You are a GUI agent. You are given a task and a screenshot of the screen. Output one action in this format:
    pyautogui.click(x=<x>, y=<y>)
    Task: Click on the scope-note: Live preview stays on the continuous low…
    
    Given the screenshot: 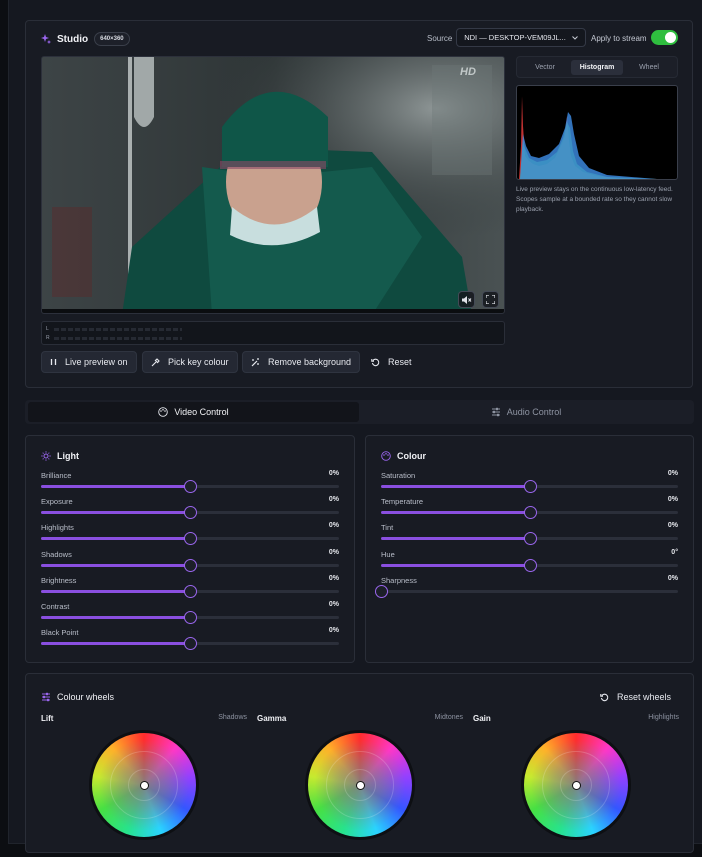 What is the action you would take?
    pyautogui.click(x=594, y=199)
    